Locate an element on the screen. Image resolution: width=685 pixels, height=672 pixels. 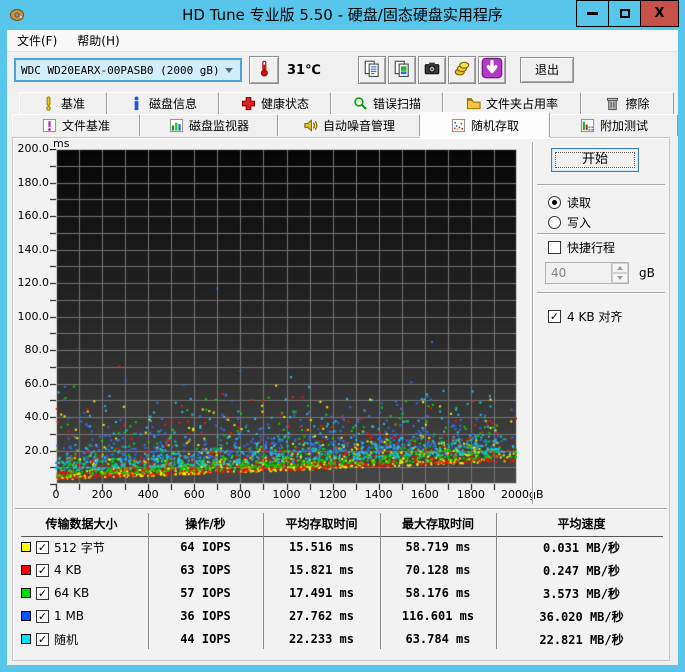
max-value: 63.784 ms is located at coordinates (438, 639).